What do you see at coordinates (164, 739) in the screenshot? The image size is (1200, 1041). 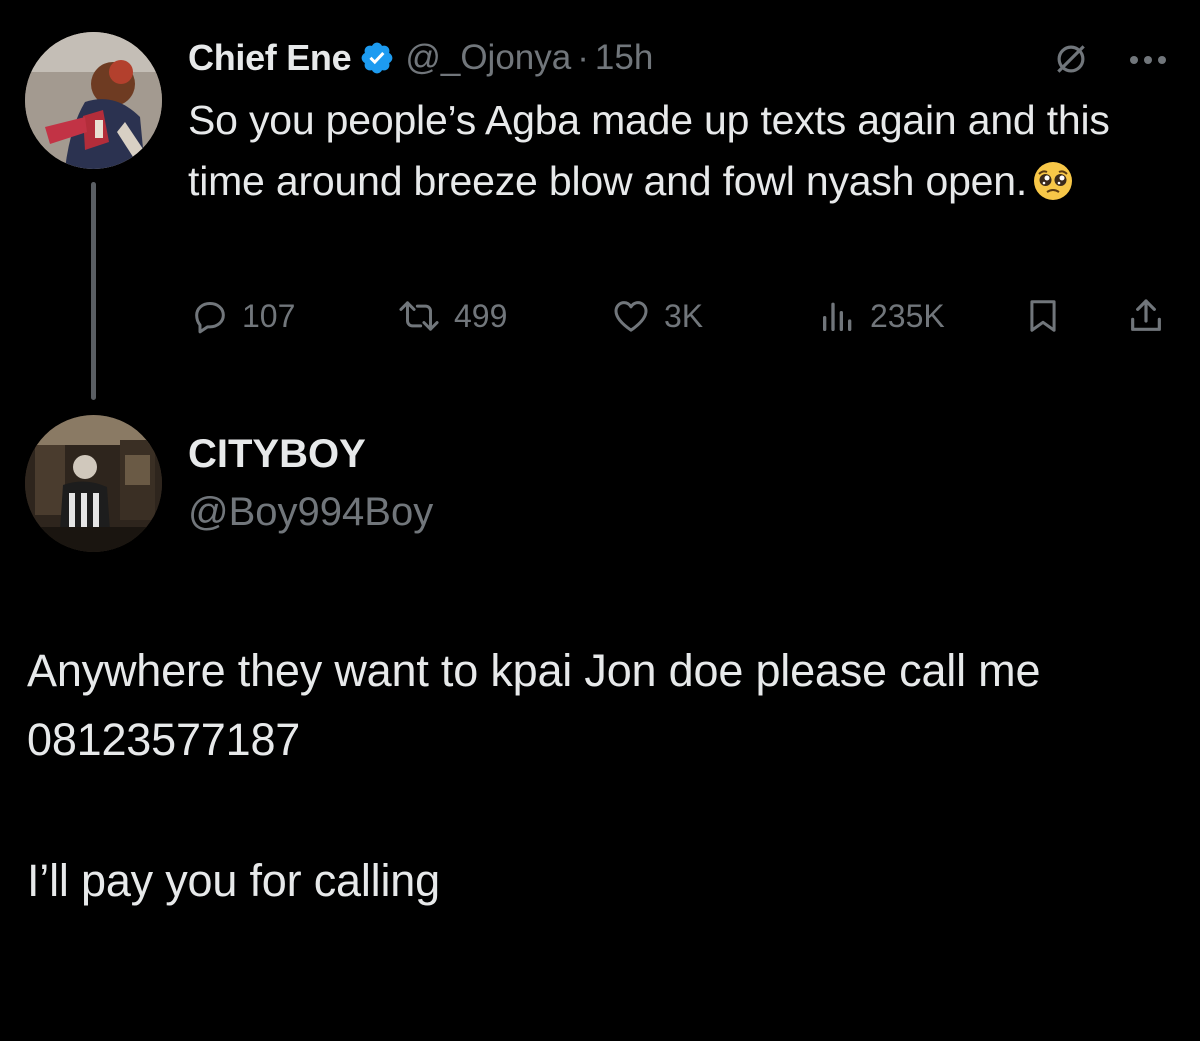 I see `reply-phone-number: 08123577187` at bounding box center [164, 739].